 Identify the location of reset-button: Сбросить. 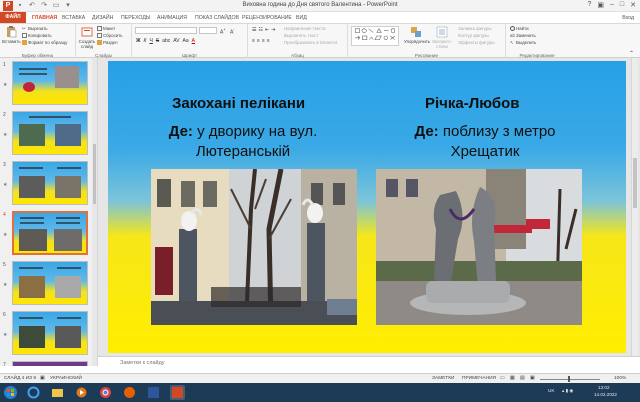
(110, 36).